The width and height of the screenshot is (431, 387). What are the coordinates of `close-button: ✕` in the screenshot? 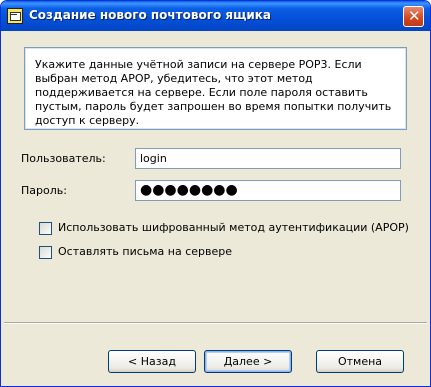 It's located at (413, 16).